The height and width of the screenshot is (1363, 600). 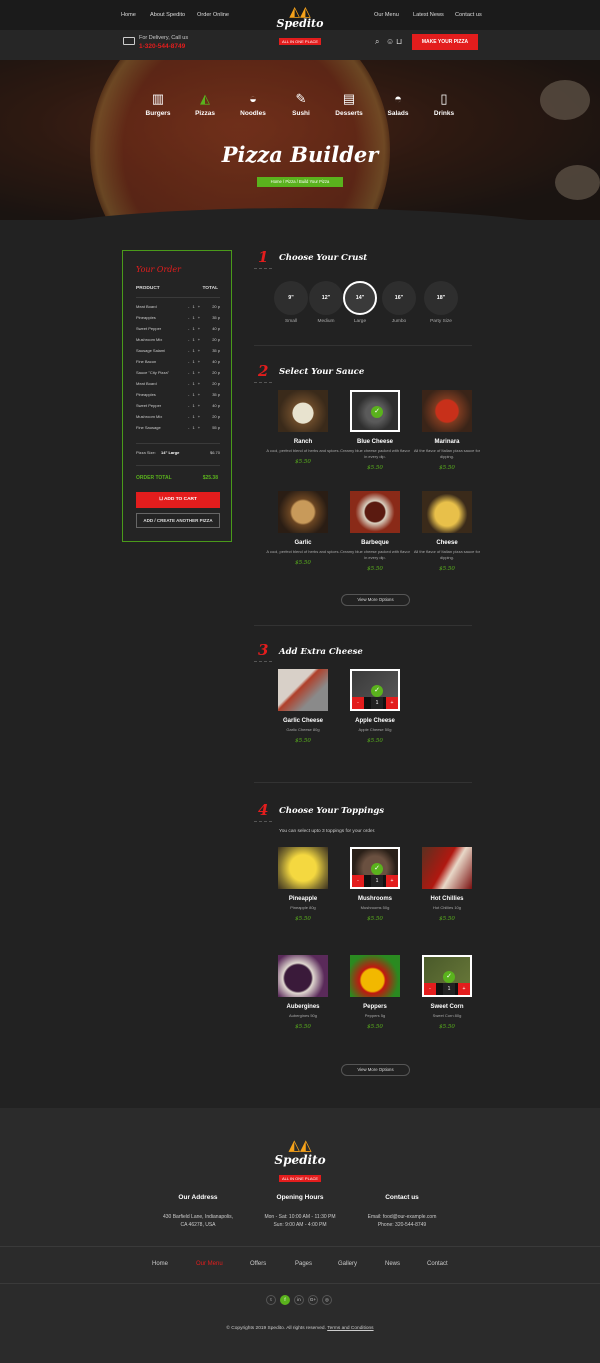 I want to click on search-icon: ⌕, so click(x=377, y=42).